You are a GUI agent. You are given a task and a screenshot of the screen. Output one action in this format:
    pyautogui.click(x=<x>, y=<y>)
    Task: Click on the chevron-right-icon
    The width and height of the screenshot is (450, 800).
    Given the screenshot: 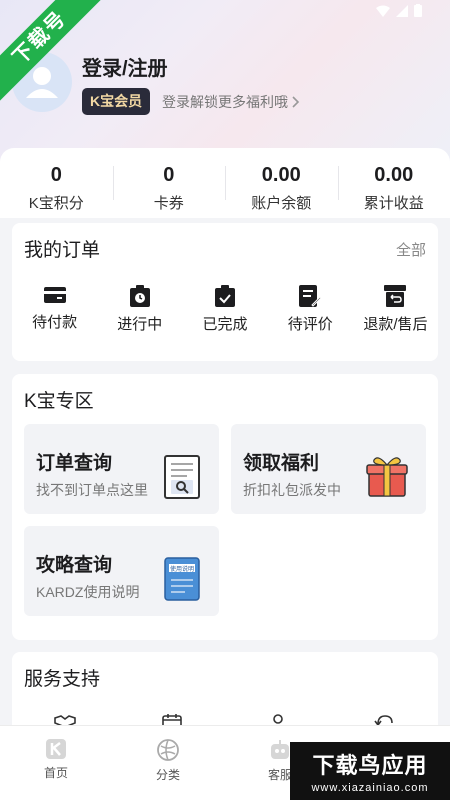 What is the action you would take?
    pyautogui.click(x=296, y=102)
    